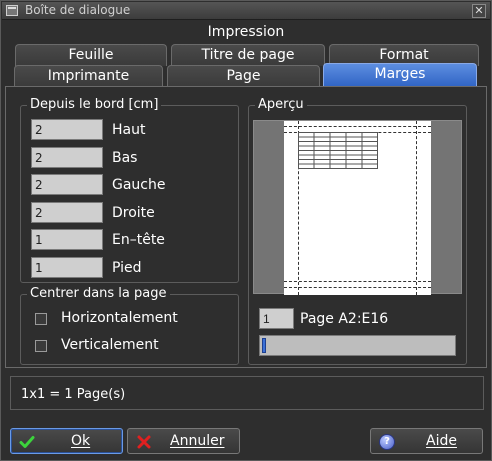  What do you see at coordinates (94, 105) in the screenshot?
I see `margins-group-title: Depuis le bord [cm]` at bounding box center [94, 105].